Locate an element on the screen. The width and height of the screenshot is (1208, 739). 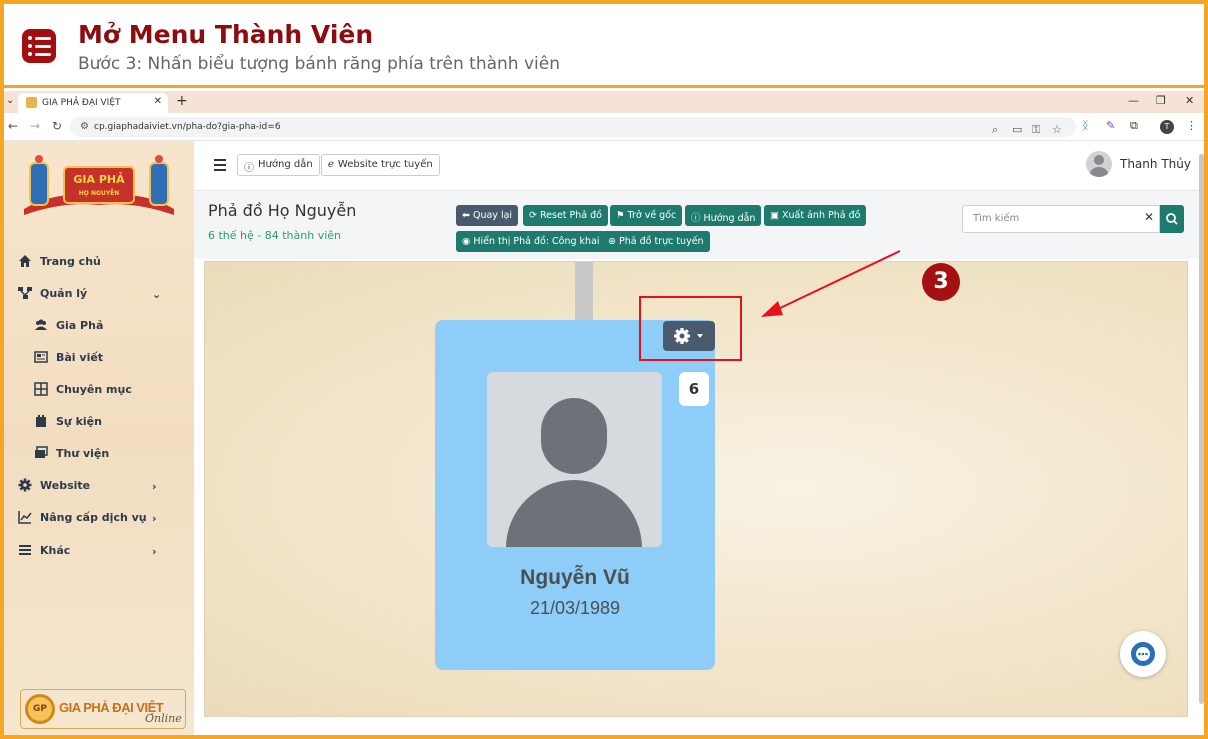
tab-title: GIA PHẢ ĐẠI VIỆT is located at coordinates (81, 103).